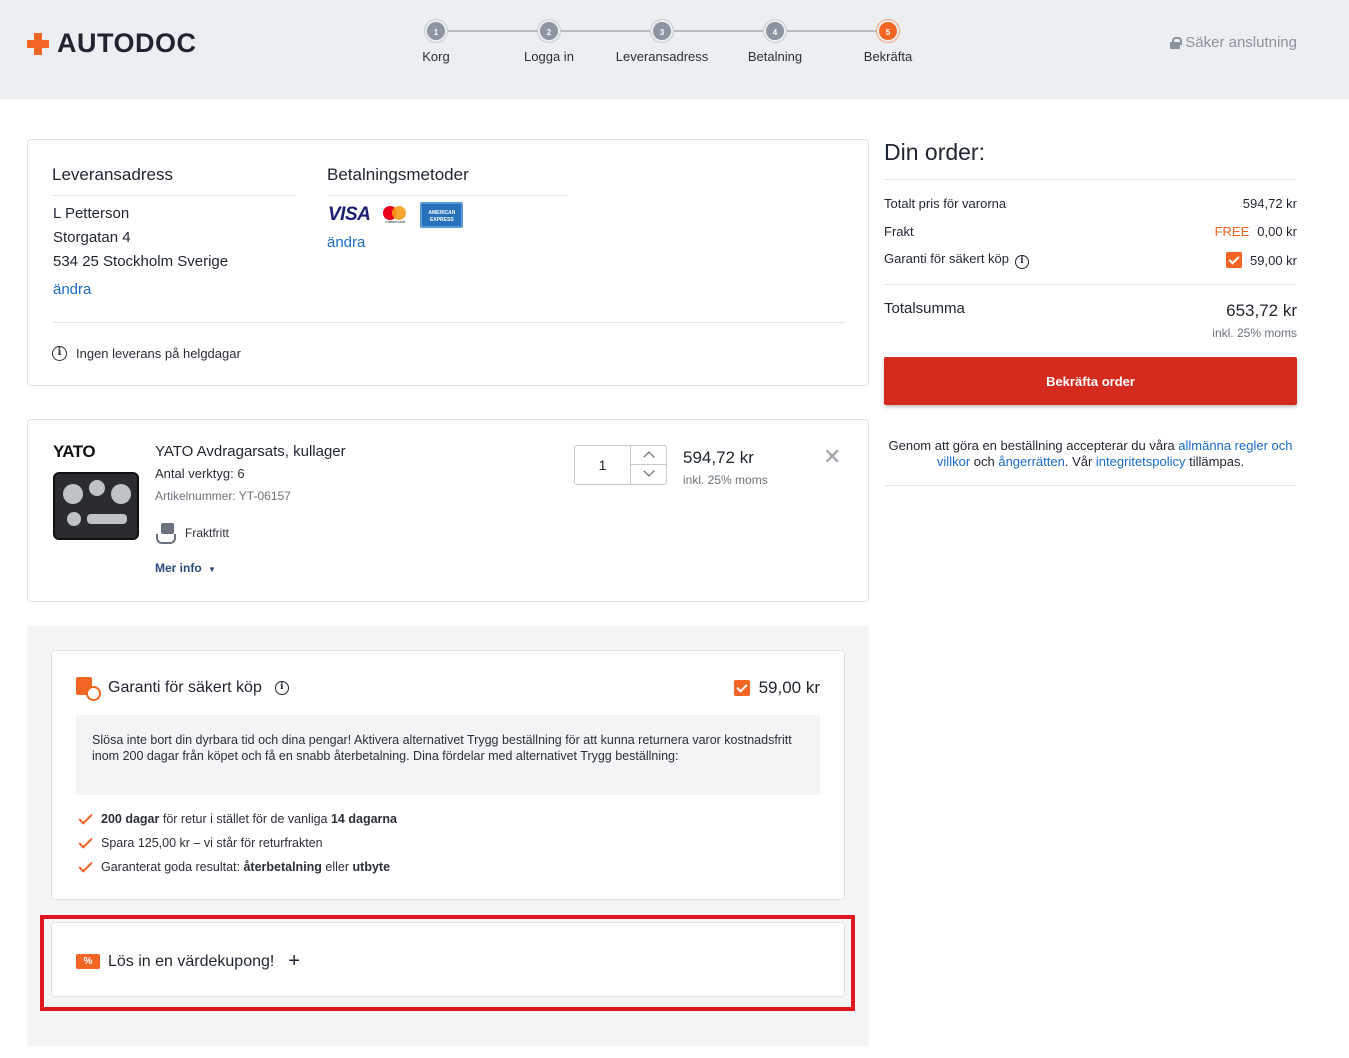 Image resolution: width=1349 pixels, height=1058 pixels. Describe the element at coordinates (1090, 381) in the screenshot. I see `confirm-order-button: Bekräfta order` at that location.